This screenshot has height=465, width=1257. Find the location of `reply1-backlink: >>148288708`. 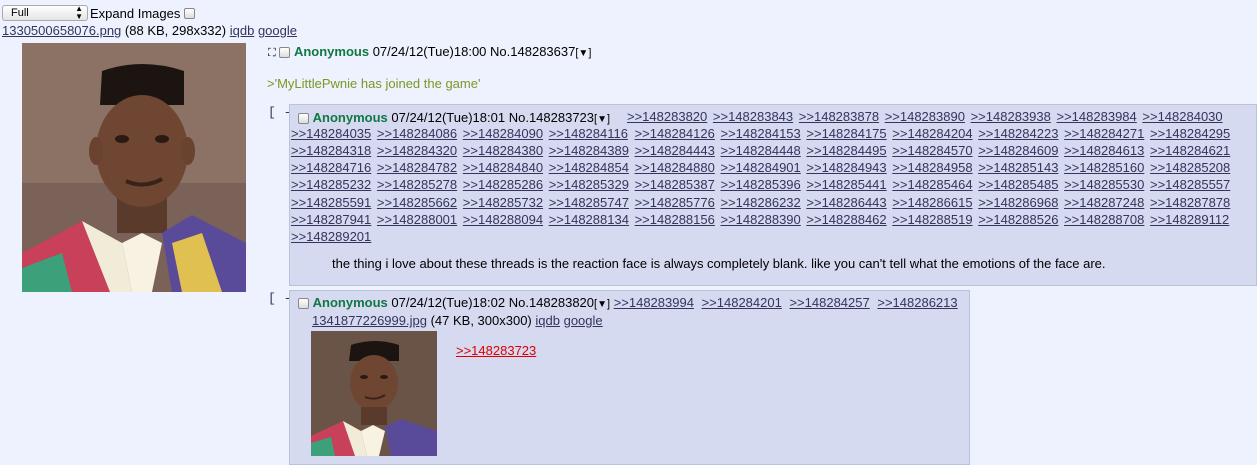

reply1-backlink: >>148288708 is located at coordinates (1104, 219).